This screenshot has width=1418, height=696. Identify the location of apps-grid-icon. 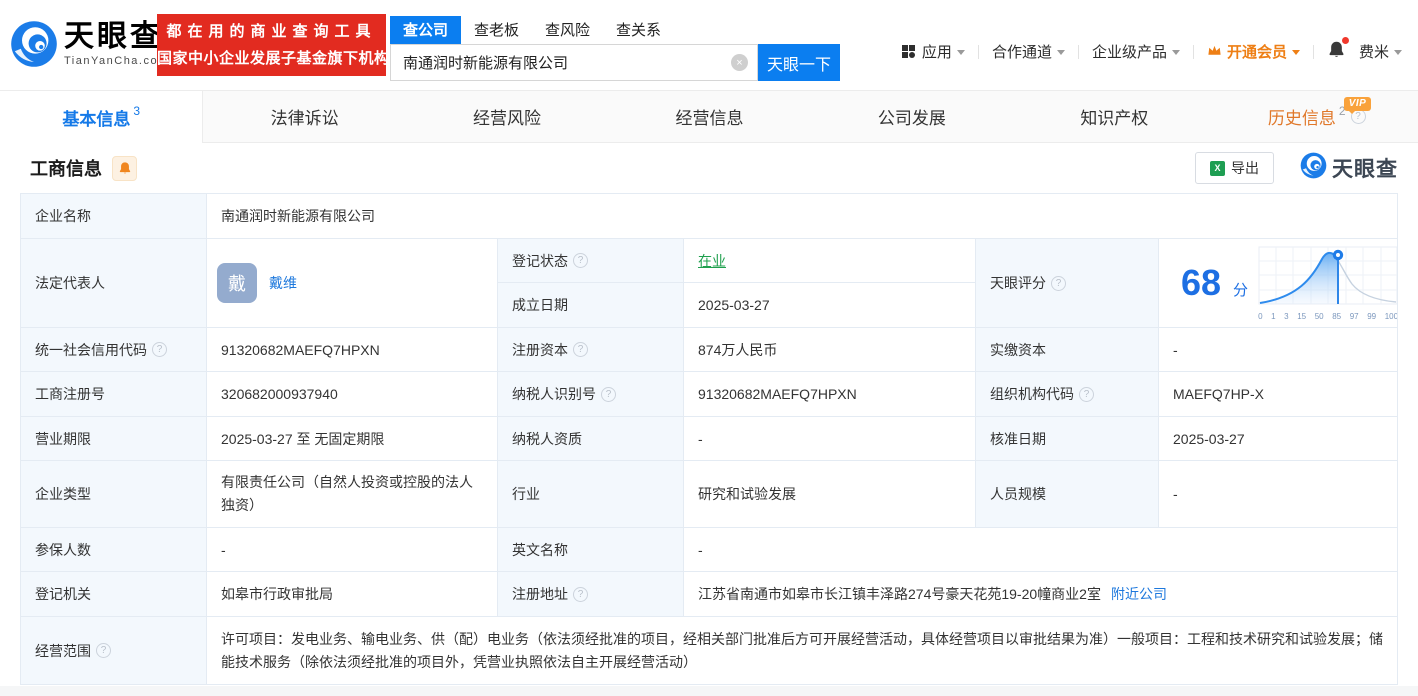
(909, 51).